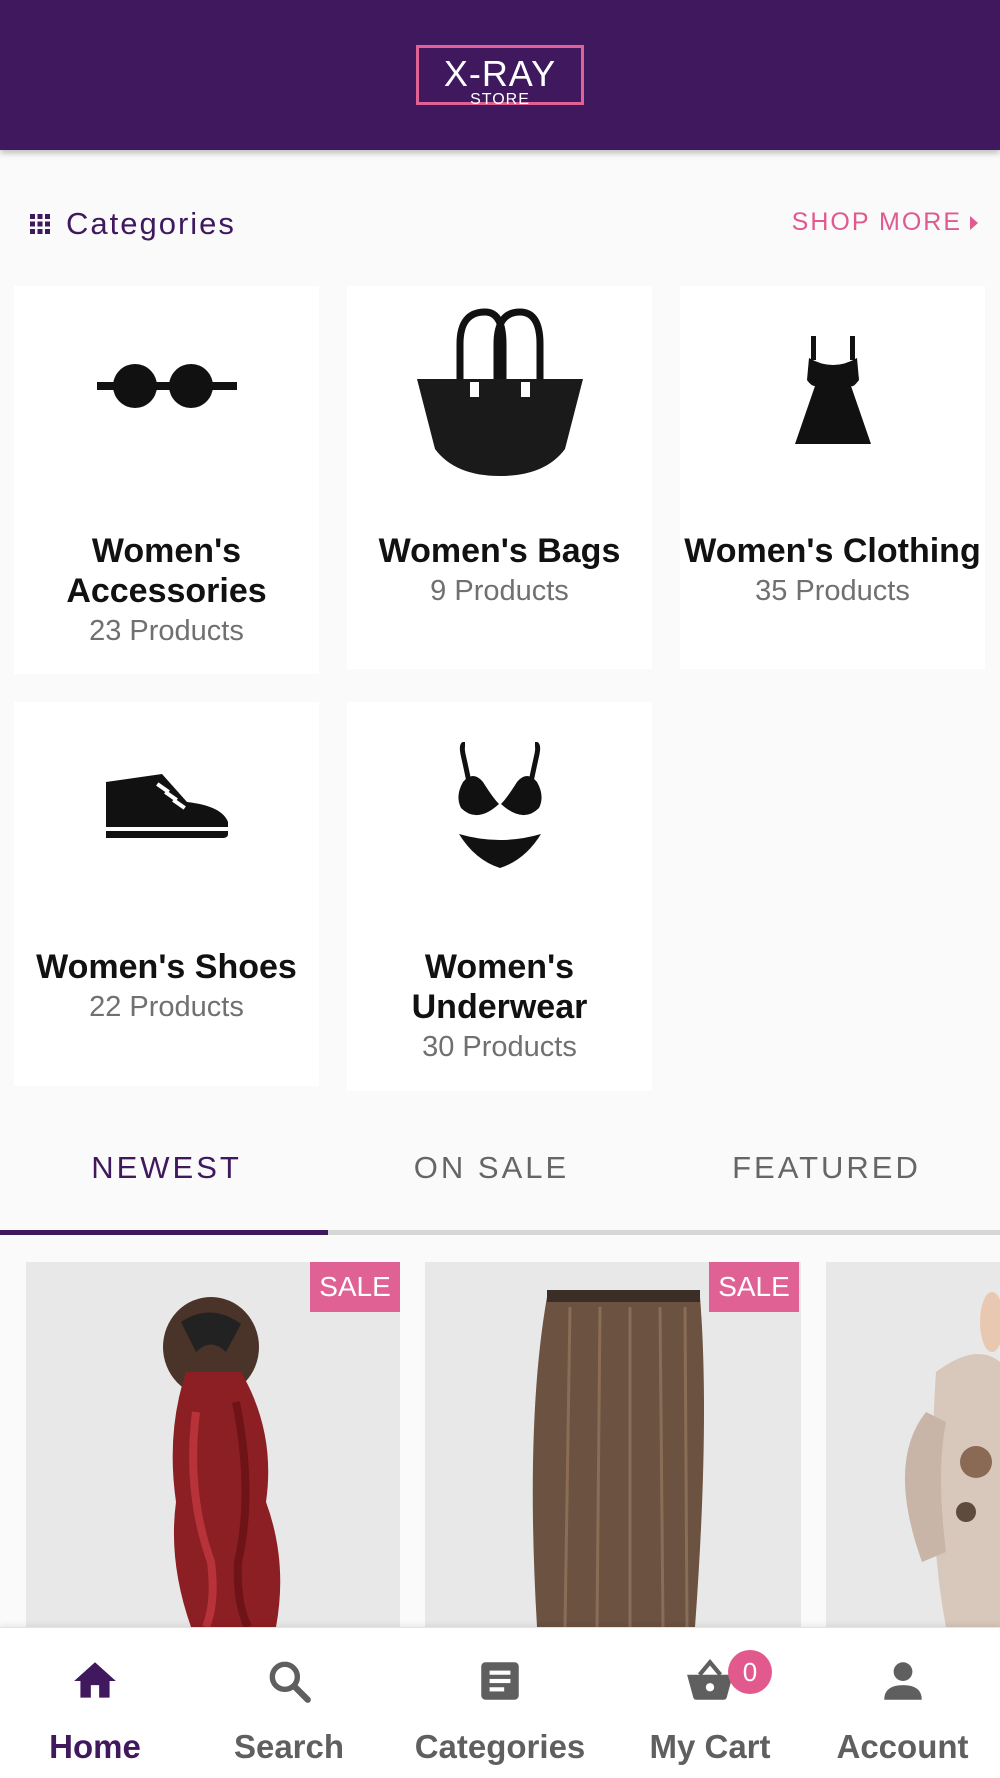 The image size is (1000, 1778). I want to click on product-image-brown-hair, so click(618, 1458).